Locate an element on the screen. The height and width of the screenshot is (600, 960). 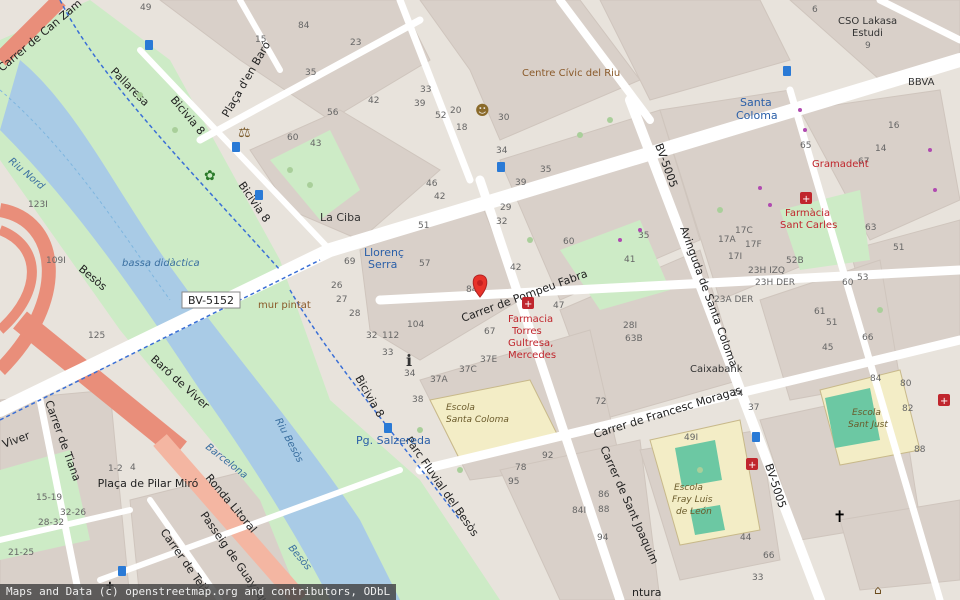
house-number: 15-19 is located at coordinates (49, 498).